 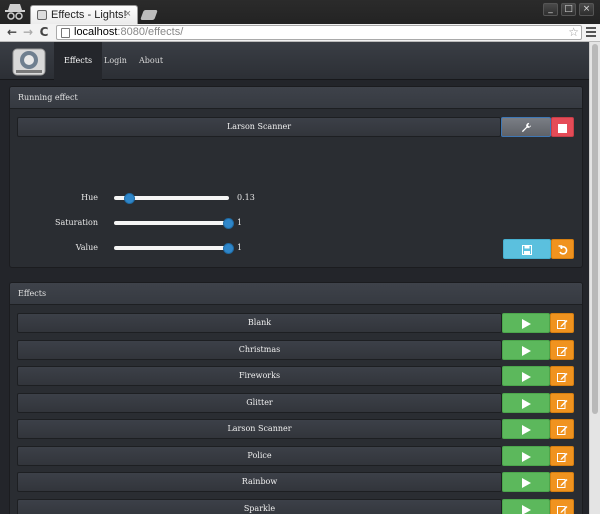 What do you see at coordinates (150, 32) in the screenshot?
I see `url-path: :8080/effects/` at bounding box center [150, 32].